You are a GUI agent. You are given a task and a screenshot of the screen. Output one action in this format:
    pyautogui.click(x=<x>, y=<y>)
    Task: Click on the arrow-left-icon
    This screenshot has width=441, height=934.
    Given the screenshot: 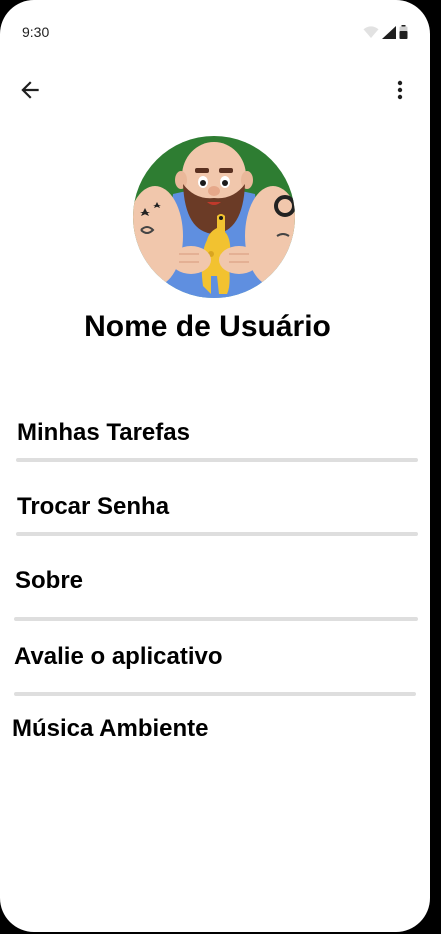 What is the action you would take?
    pyautogui.click(x=30, y=92)
    